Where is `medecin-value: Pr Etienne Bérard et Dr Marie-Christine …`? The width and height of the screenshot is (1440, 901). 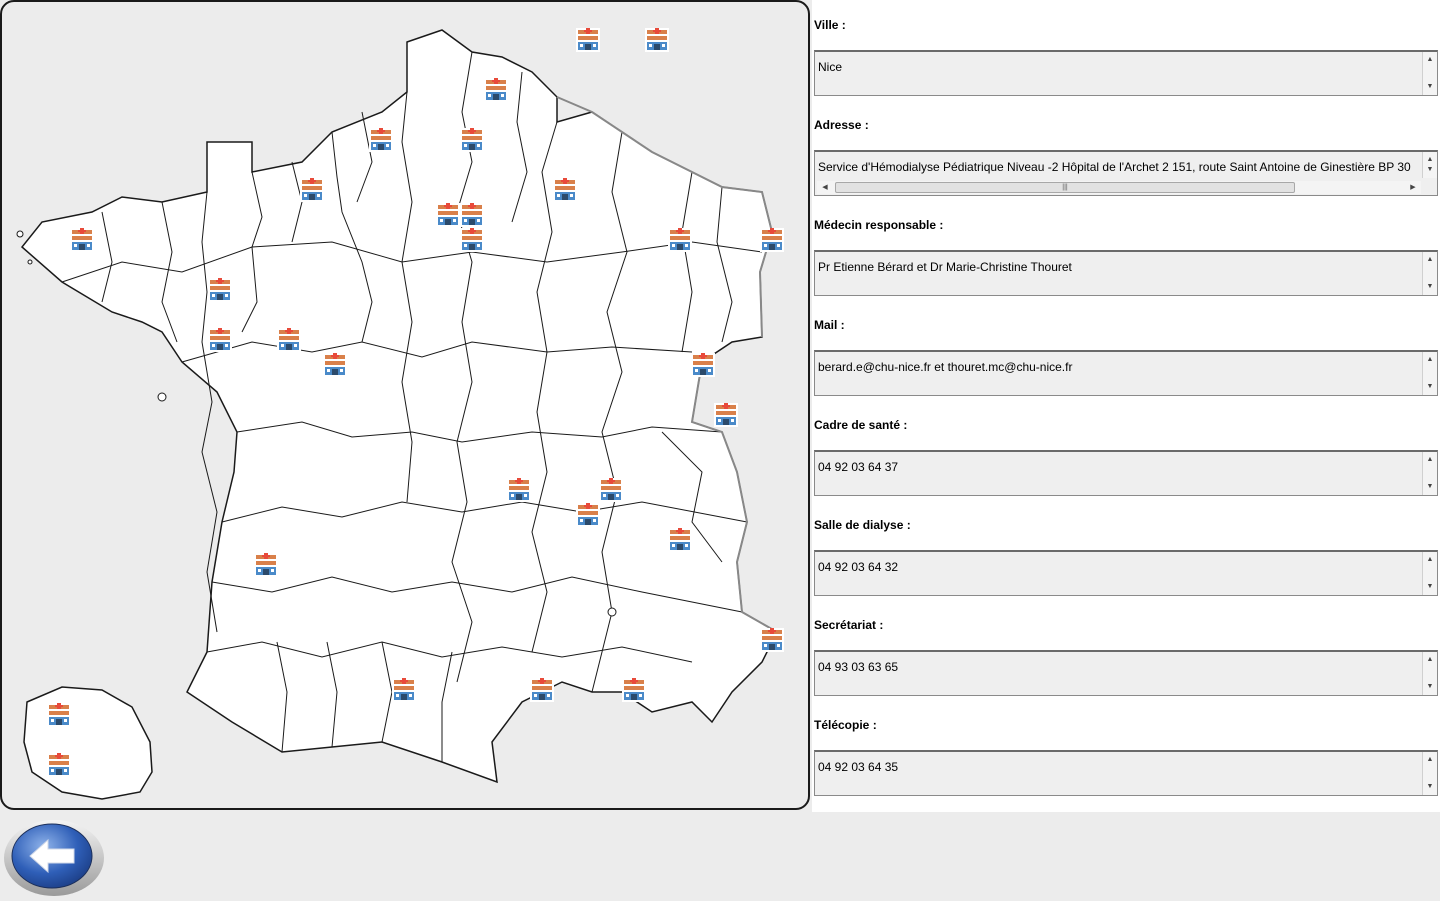 medecin-value: Pr Etienne Bérard et Dr Marie-Christine … is located at coordinates (945, 267).